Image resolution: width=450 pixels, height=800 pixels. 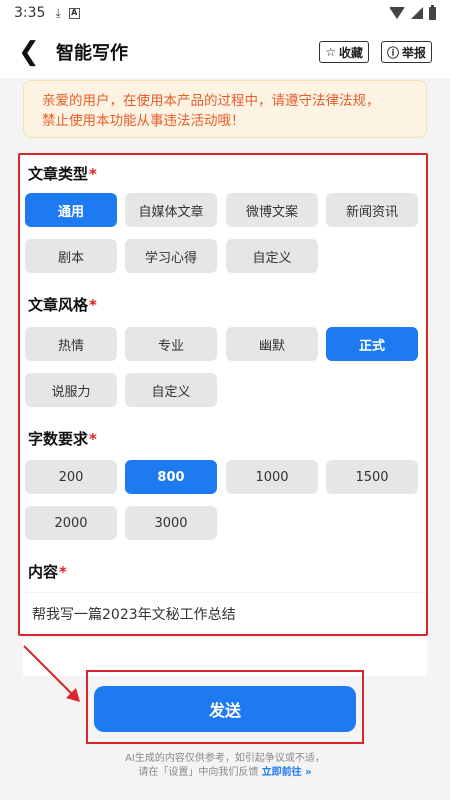 I want to click on wifi-icon, so click(x=397, y=13).